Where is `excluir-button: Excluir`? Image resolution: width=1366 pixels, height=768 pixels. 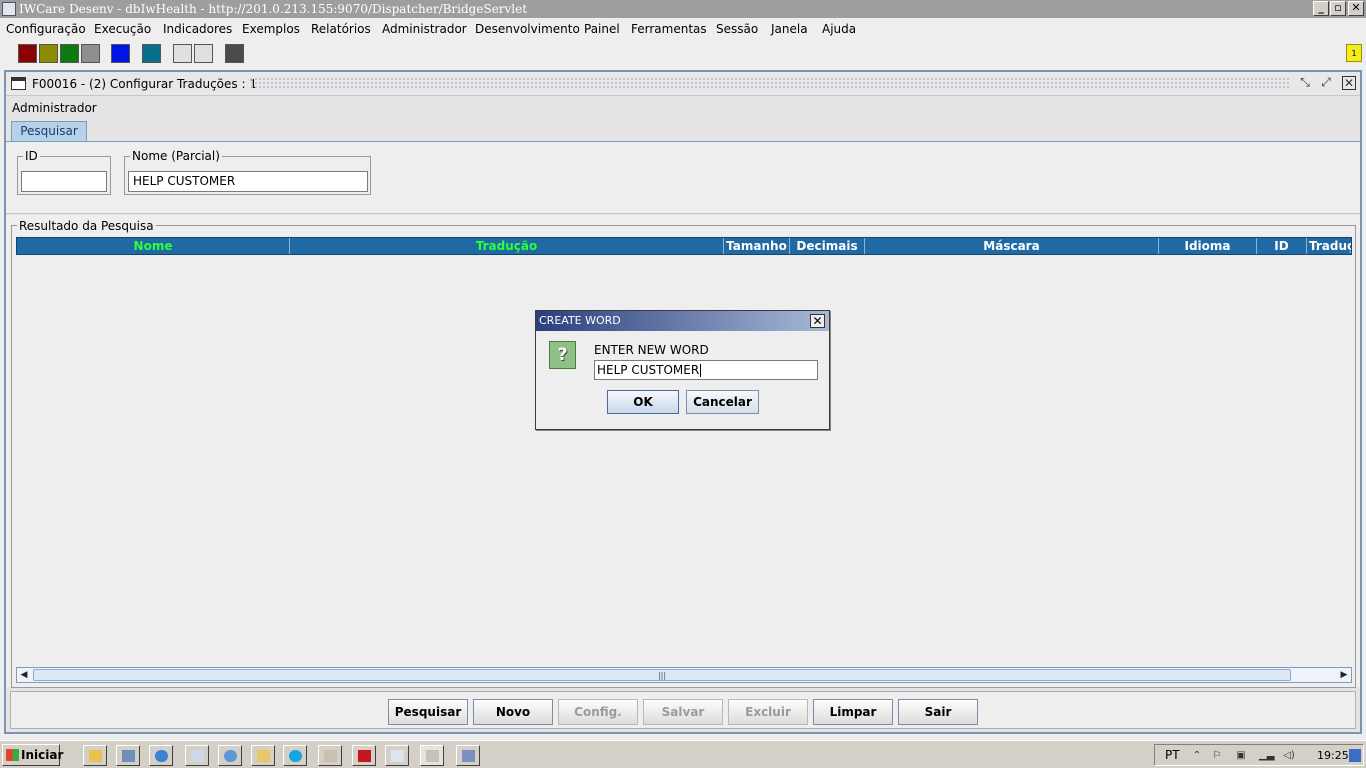 excluir-button: Excluir is located at coordinates (768, 712).